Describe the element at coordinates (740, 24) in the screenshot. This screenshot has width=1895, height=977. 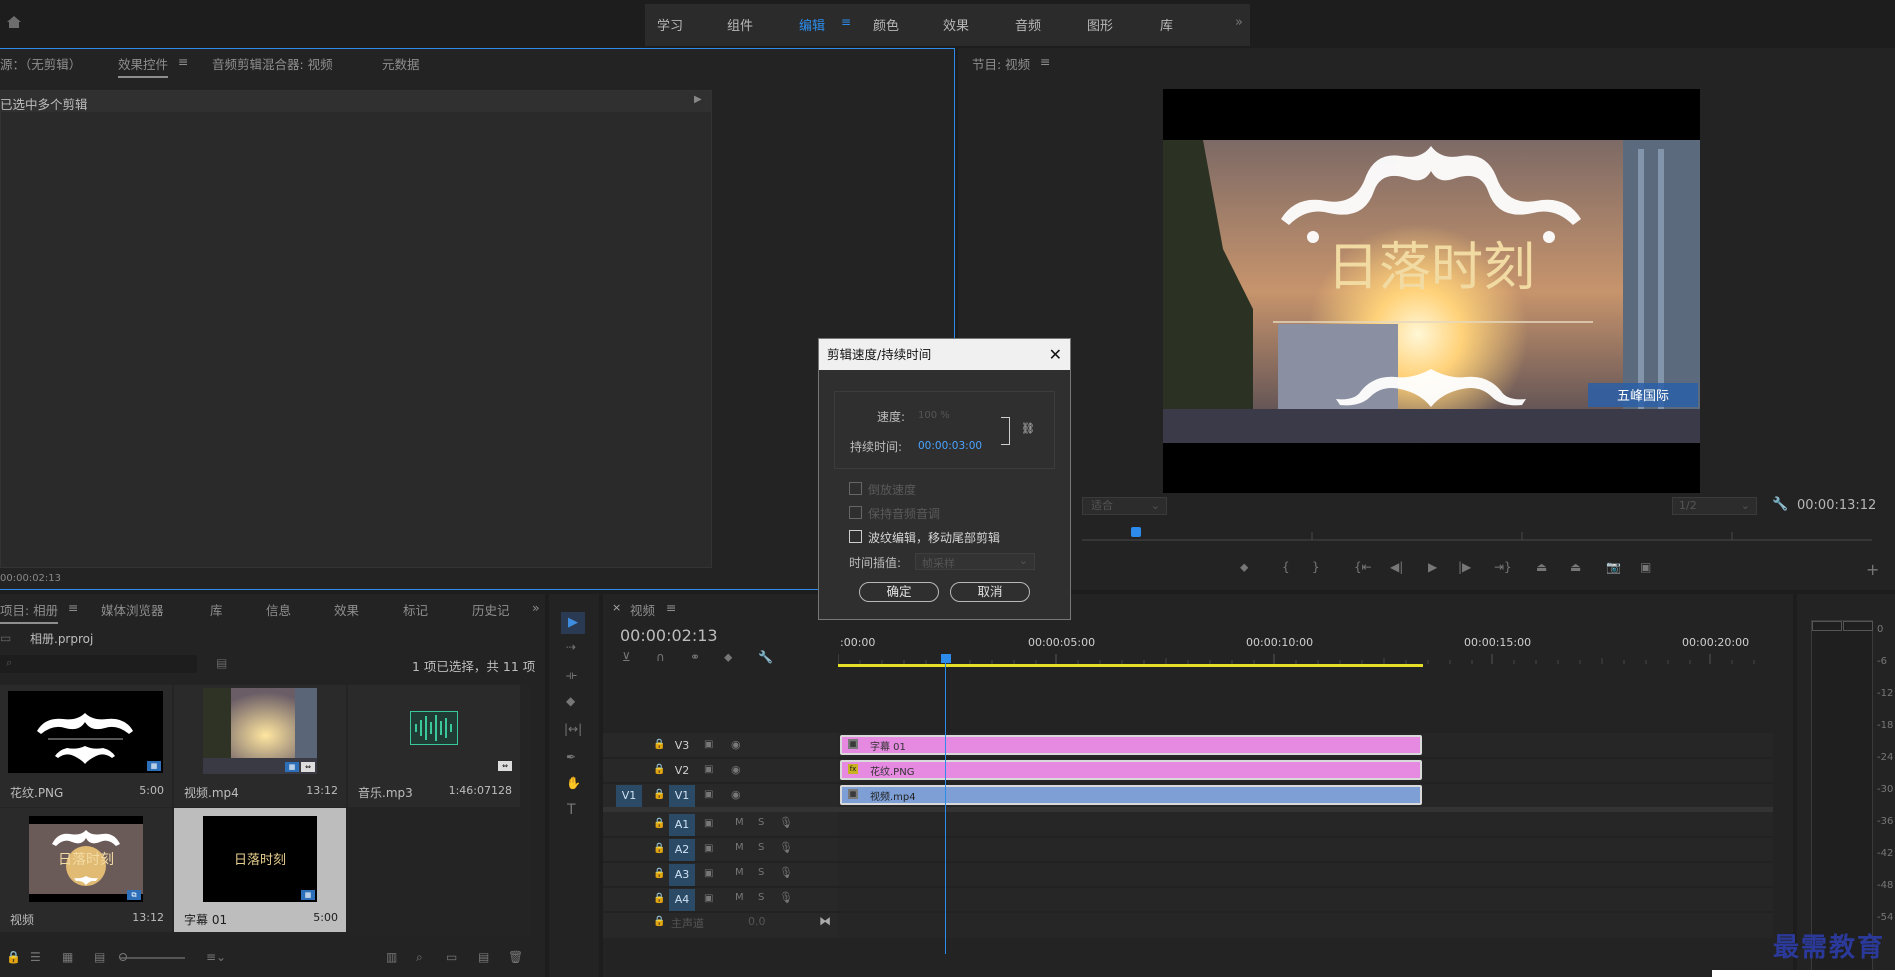
I see `workspace-assembly: 组件` at that location.